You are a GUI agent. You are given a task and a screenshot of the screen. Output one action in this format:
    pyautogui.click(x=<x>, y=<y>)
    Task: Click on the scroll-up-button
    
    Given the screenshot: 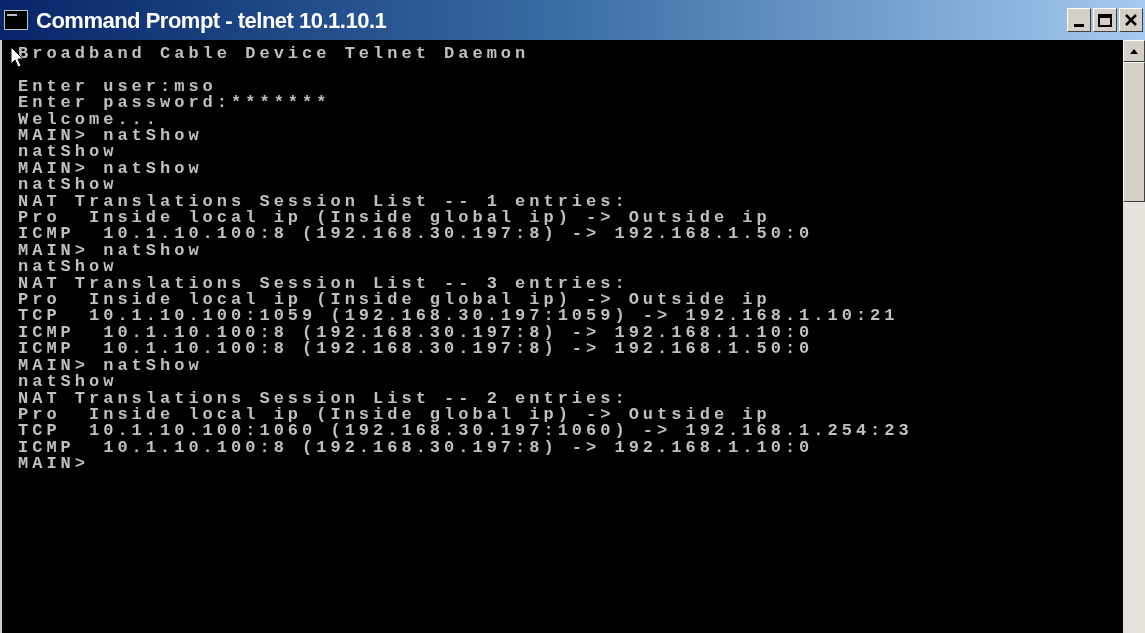 What is the action you would take?
    pyautogui.click(x=1134, y=51)
    